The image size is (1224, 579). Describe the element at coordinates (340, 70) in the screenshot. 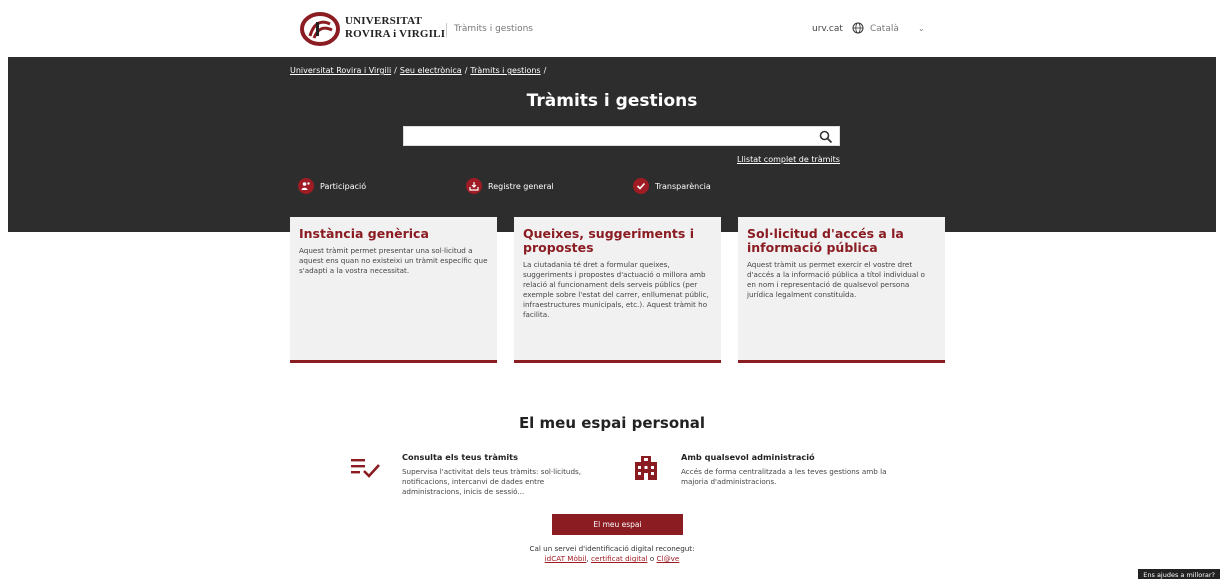

I see `breadcrumb-item-urv: Universitat Rovira i Virgili` at that location.